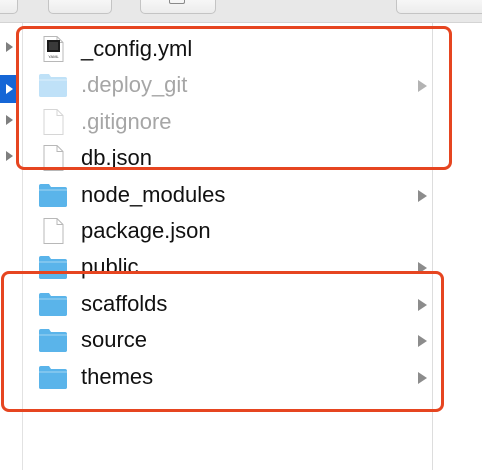 This screenshot has width=482, height=470. What do you see at coordinates (241, 11) in the screenshot?
I see `toolbar` at bounding box center [241, 11].